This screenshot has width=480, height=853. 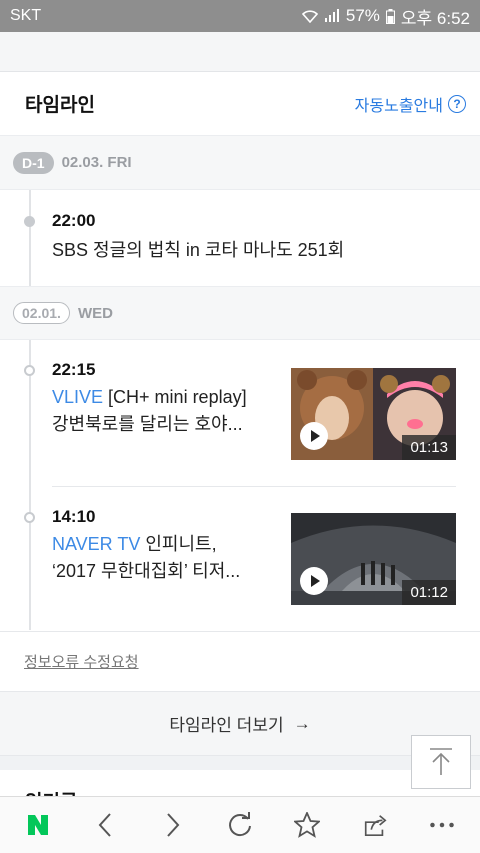 I want to click on browser-toolbar, so click(x=240, y=824).